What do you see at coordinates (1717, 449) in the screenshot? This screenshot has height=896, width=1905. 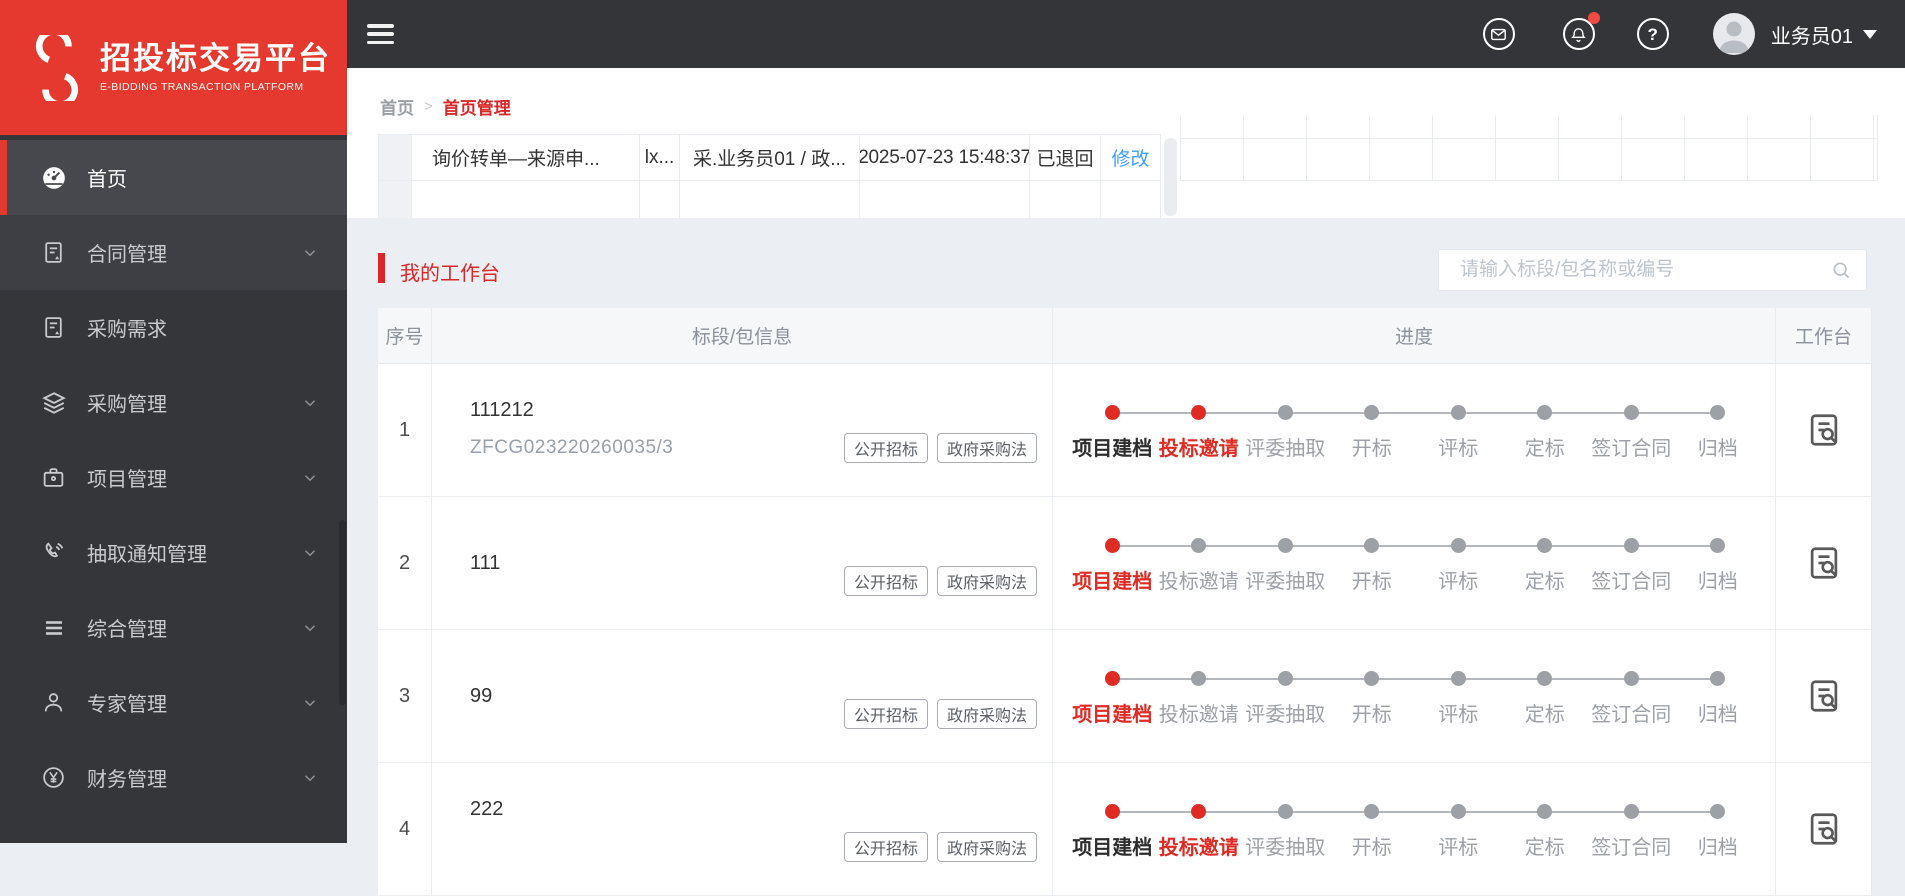 I see `progress-step-label: 归档` at bounding box center [1717, 449].